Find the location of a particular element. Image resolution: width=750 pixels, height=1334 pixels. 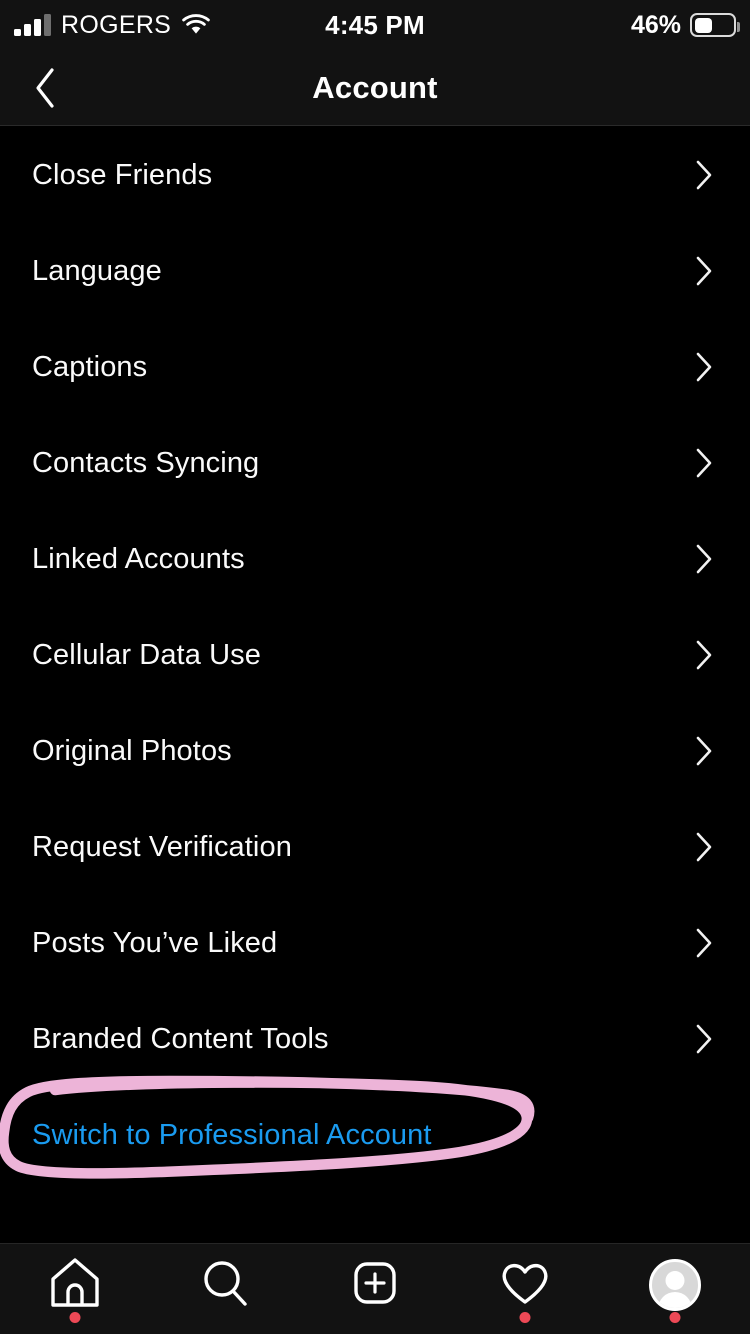

activity-notification-badge is located at coordinates (525, 1317).